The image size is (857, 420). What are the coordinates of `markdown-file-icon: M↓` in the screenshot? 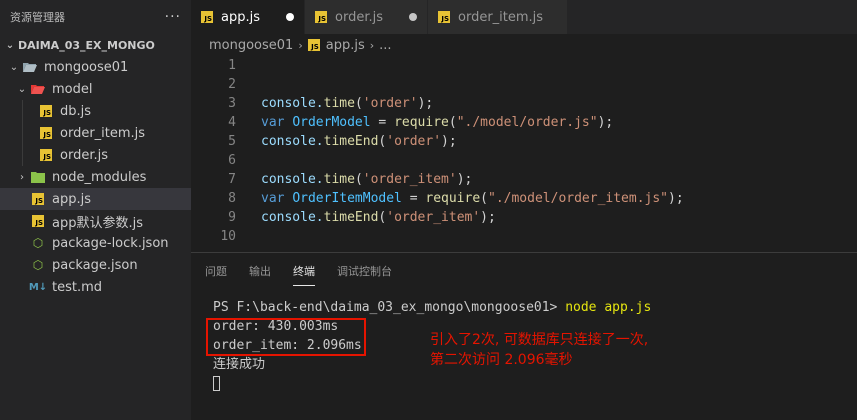 It's located at (38, 287).